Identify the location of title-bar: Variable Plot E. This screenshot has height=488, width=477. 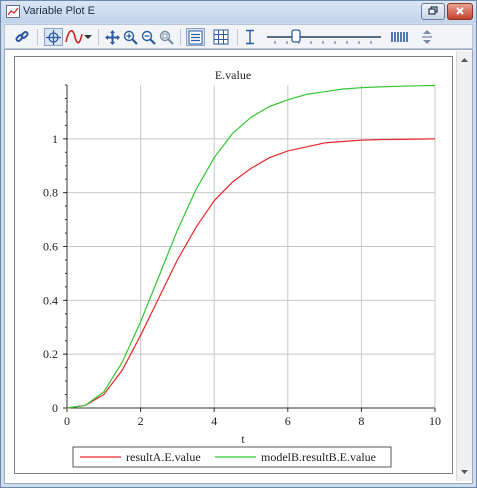
(238, 12).